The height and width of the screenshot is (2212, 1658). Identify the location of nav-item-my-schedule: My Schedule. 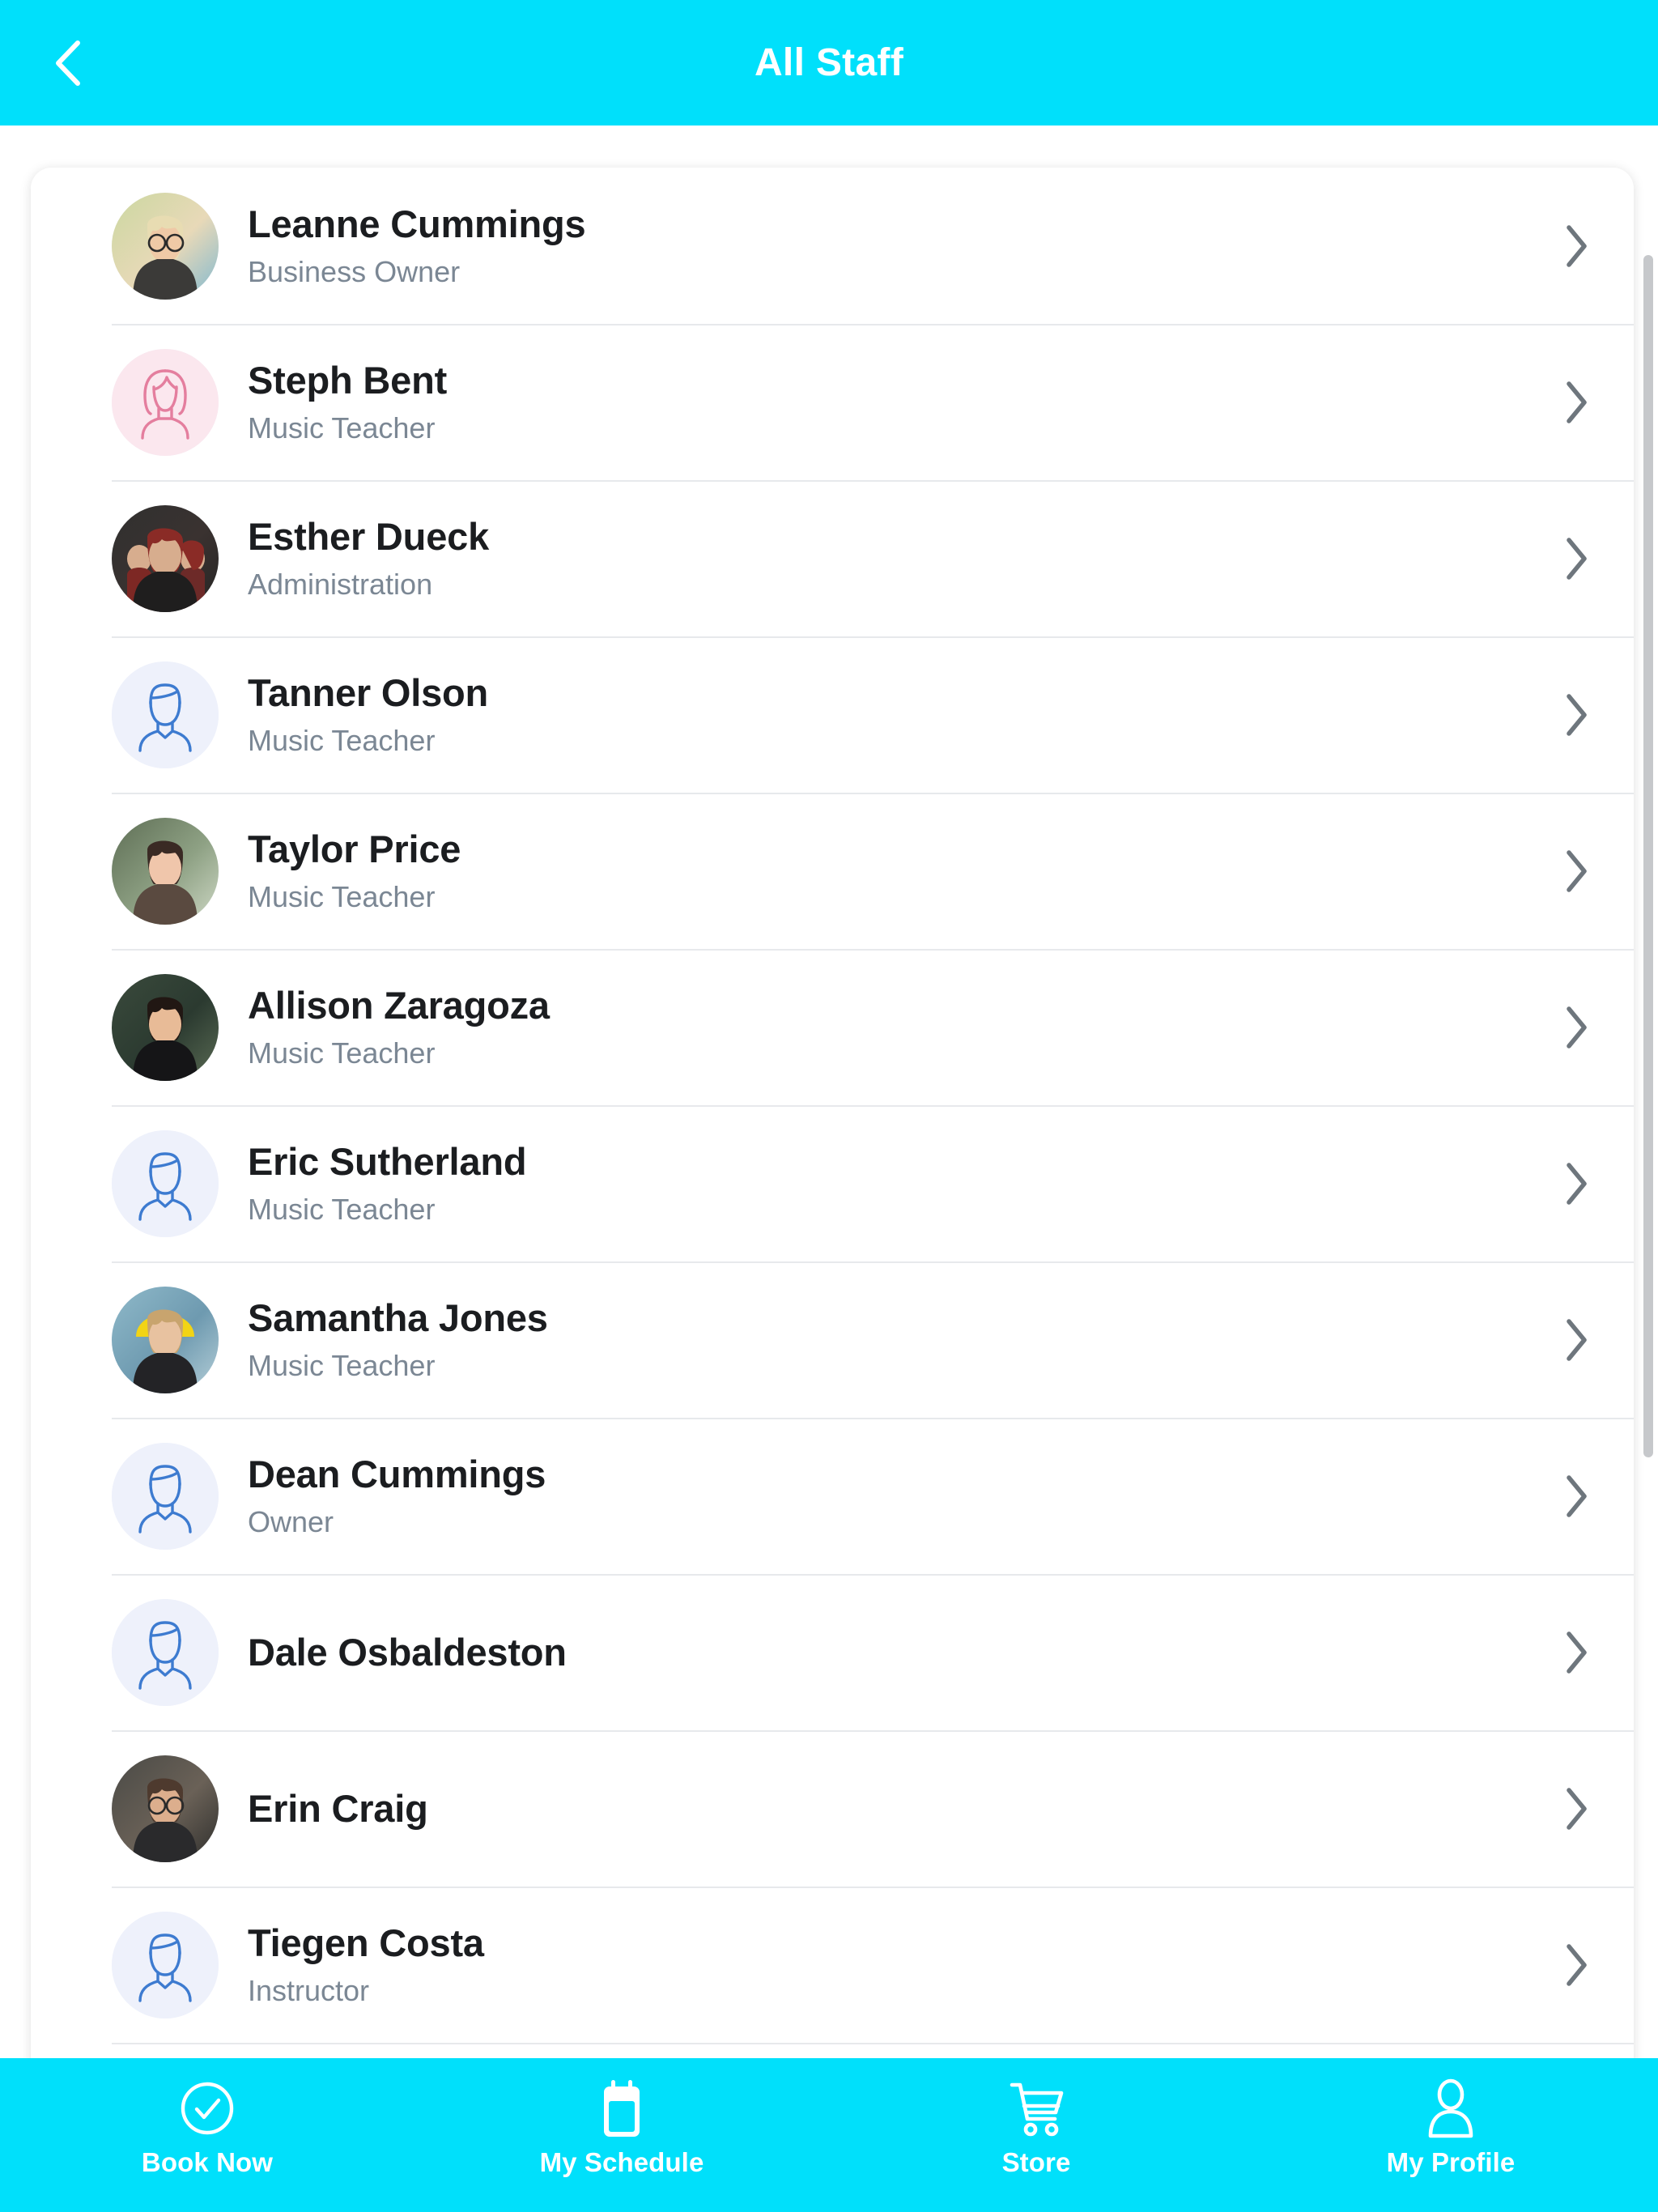
(621, 2135).